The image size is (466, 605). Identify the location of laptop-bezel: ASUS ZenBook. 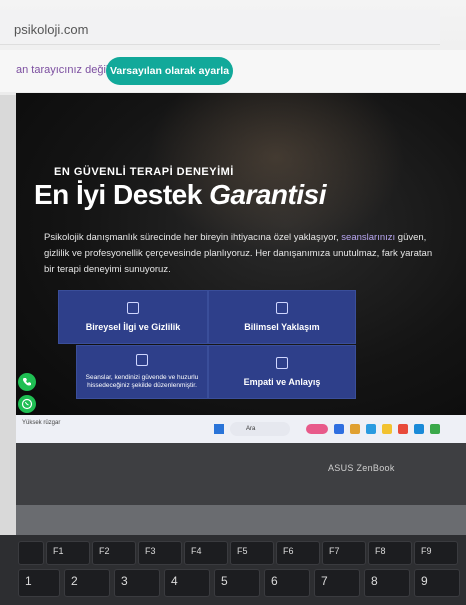
(241, 474).